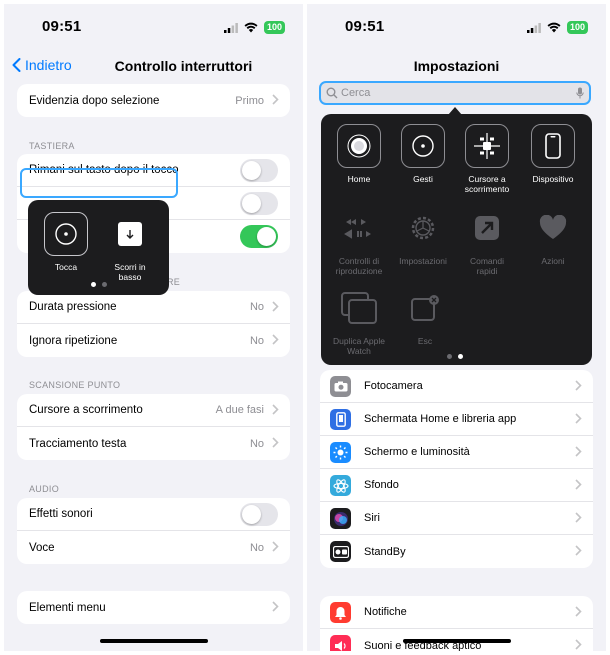  What do you see at coordinates (340, 643) in the screenshot?
I see `speaker-icon` at bounding box center [340, 643].